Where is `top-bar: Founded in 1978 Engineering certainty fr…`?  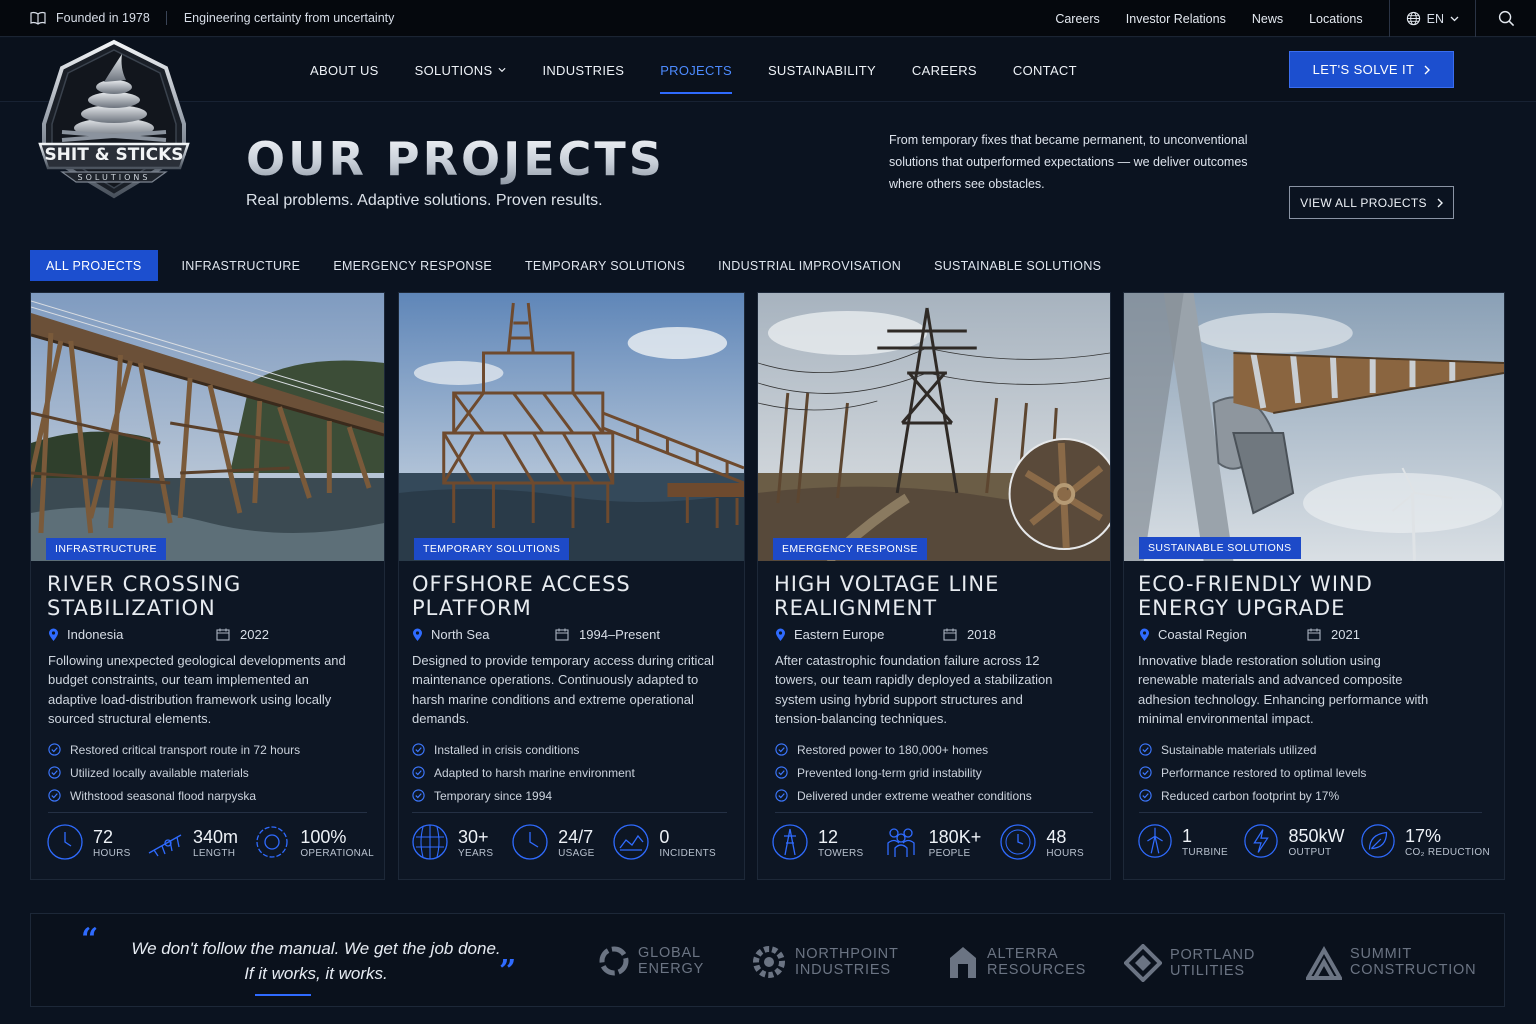 top-bar: Founded in 1978 Engineering certainty fr… is located at coordinates (768, 18).